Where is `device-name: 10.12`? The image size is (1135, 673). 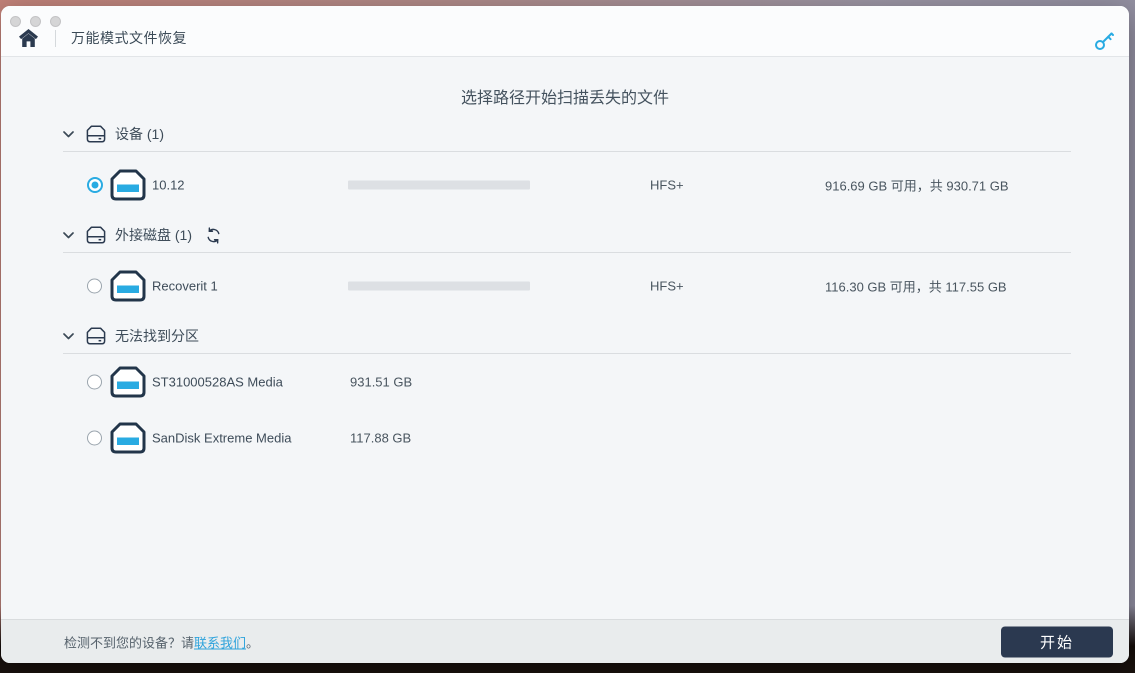
device-name: 10.12 is located at coordinates (168, 185).